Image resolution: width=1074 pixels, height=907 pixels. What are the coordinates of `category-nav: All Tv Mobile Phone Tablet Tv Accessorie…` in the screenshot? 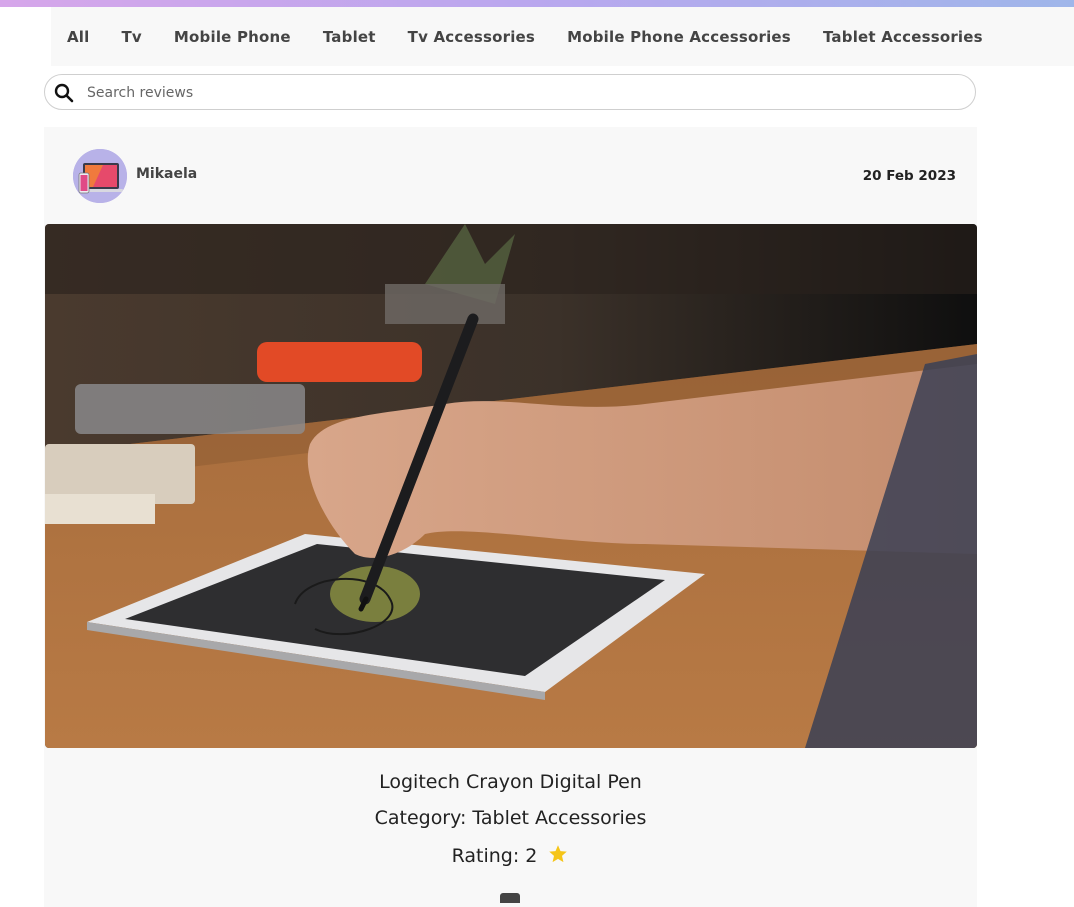 It's located at (562, 36).